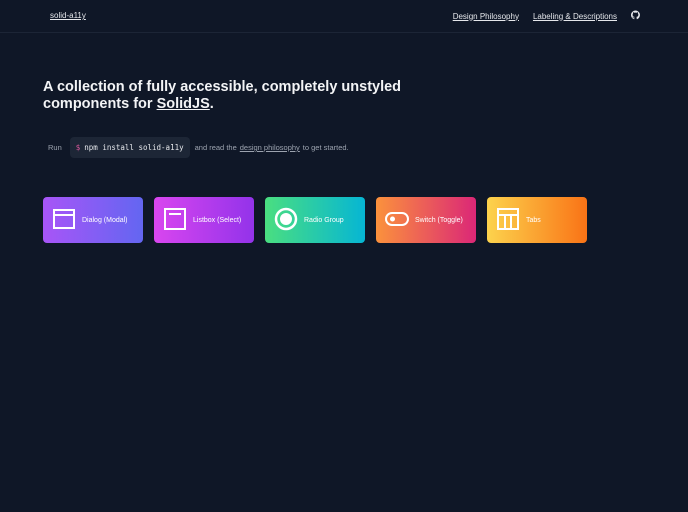  I want to click on card-label: Dialog (Modal), so click(105, 220).